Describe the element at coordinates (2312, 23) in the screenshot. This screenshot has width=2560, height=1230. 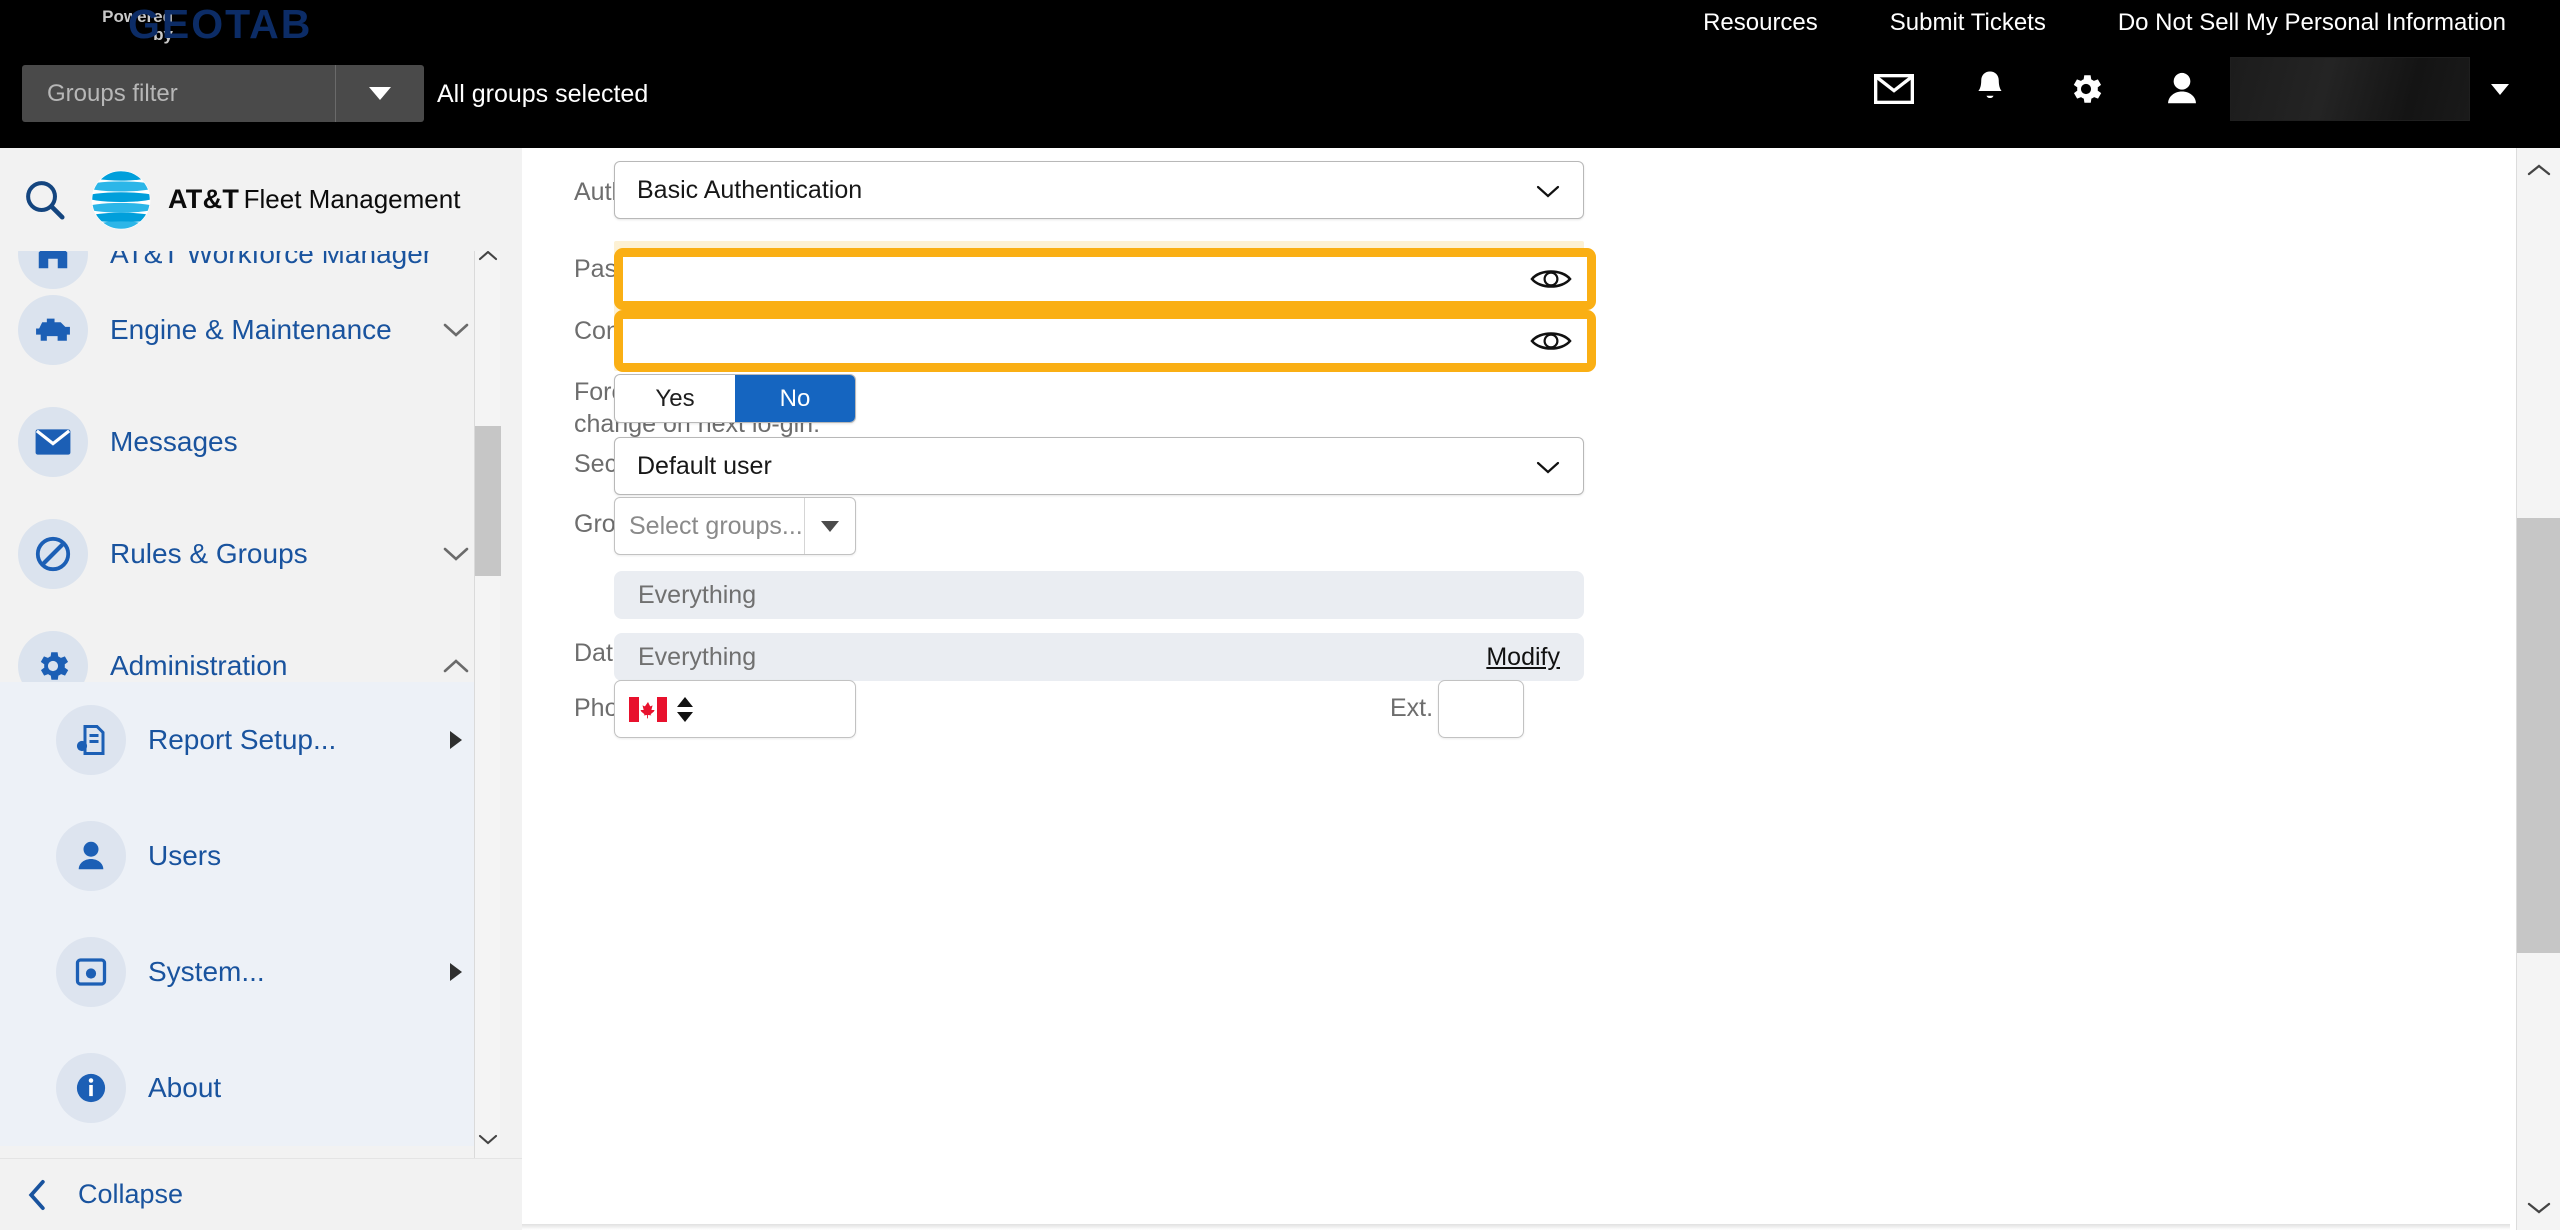
I see `link-do-not-sell-my-personal-information: Do Not Sell My Personal Information` at that location.